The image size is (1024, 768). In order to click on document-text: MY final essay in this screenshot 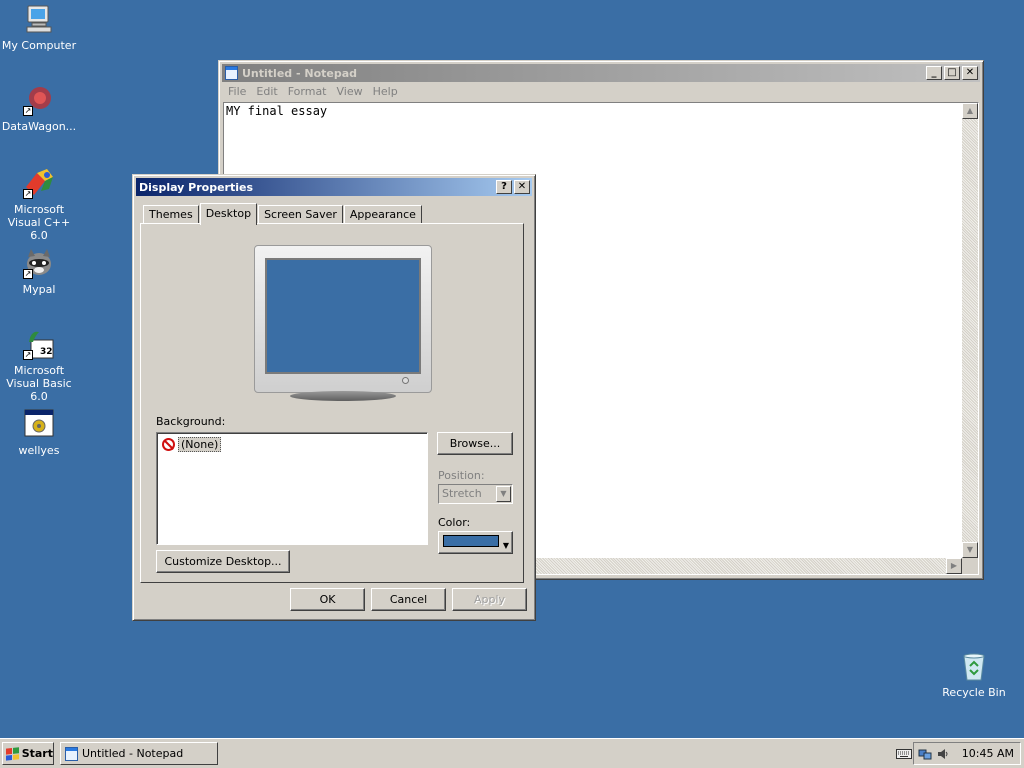, I will do `click(277, 111)`.